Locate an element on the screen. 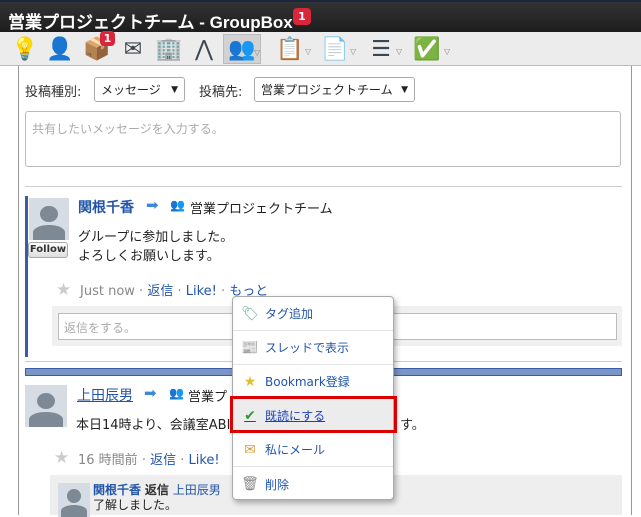 Image resolution: width=641 pixels, height=517 pixels. home-box-badge: 1 is located at coordinates (107, 38).